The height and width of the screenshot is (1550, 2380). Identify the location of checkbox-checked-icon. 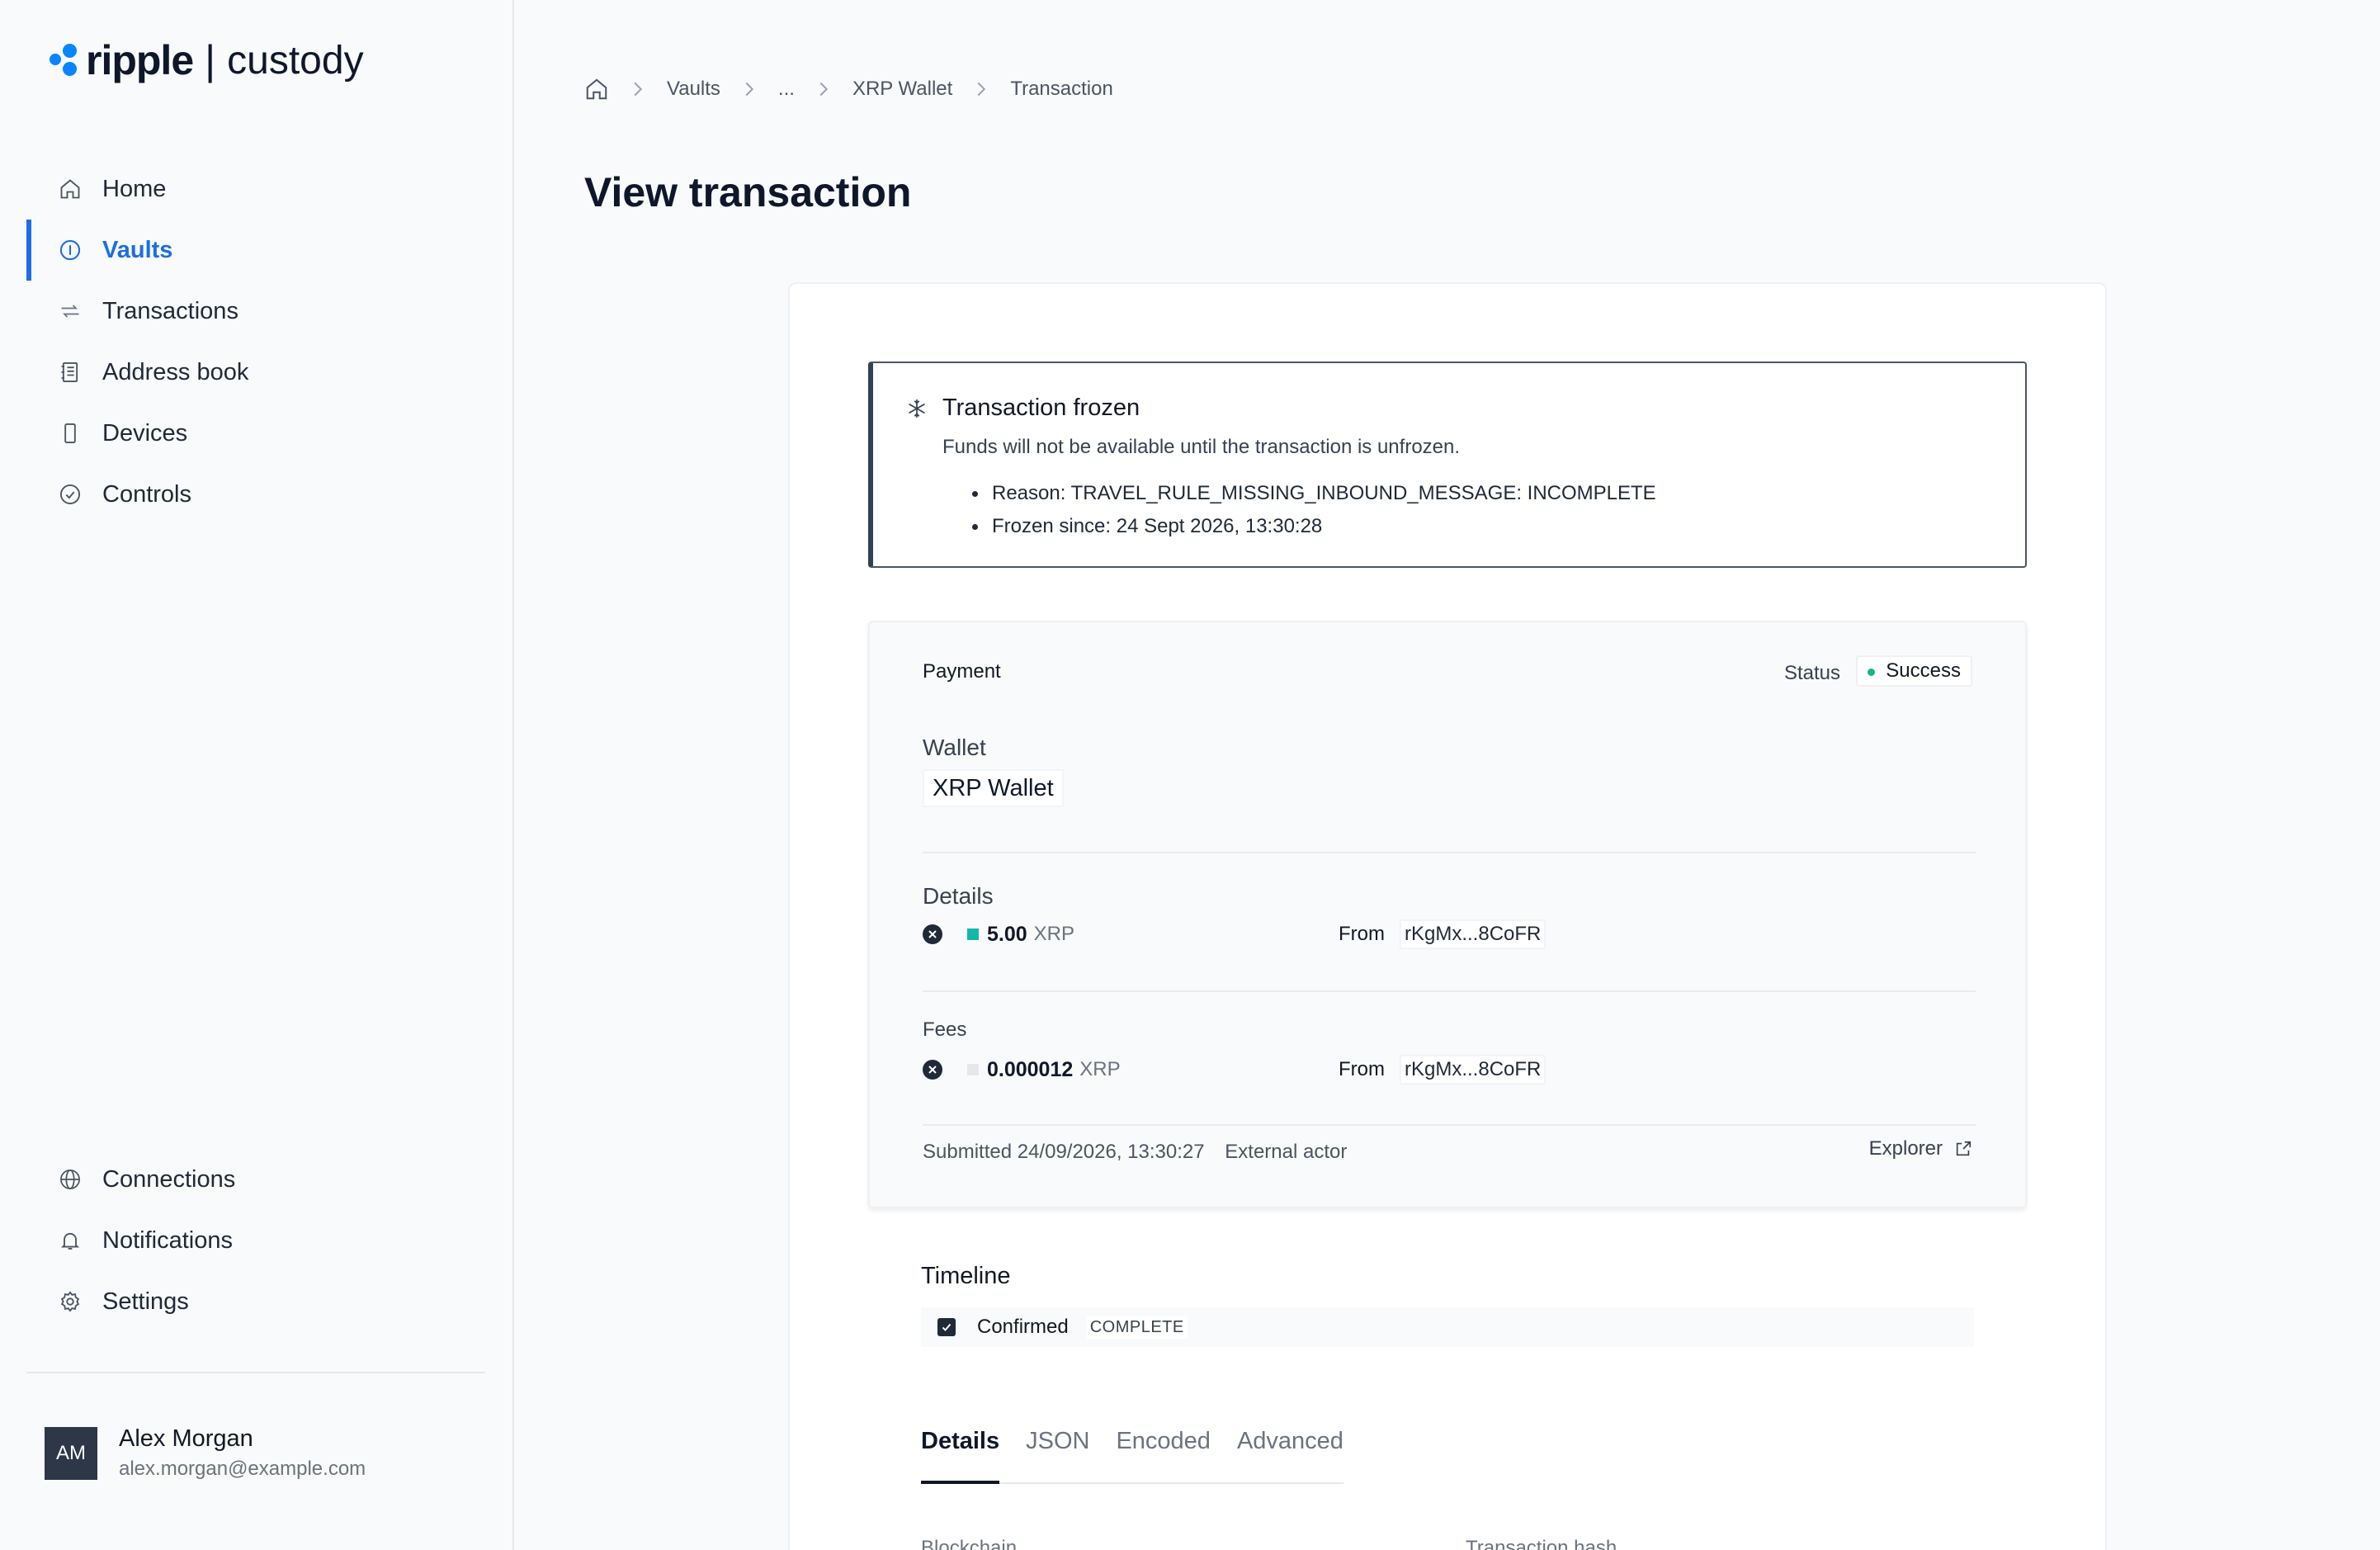
(946, 1327).